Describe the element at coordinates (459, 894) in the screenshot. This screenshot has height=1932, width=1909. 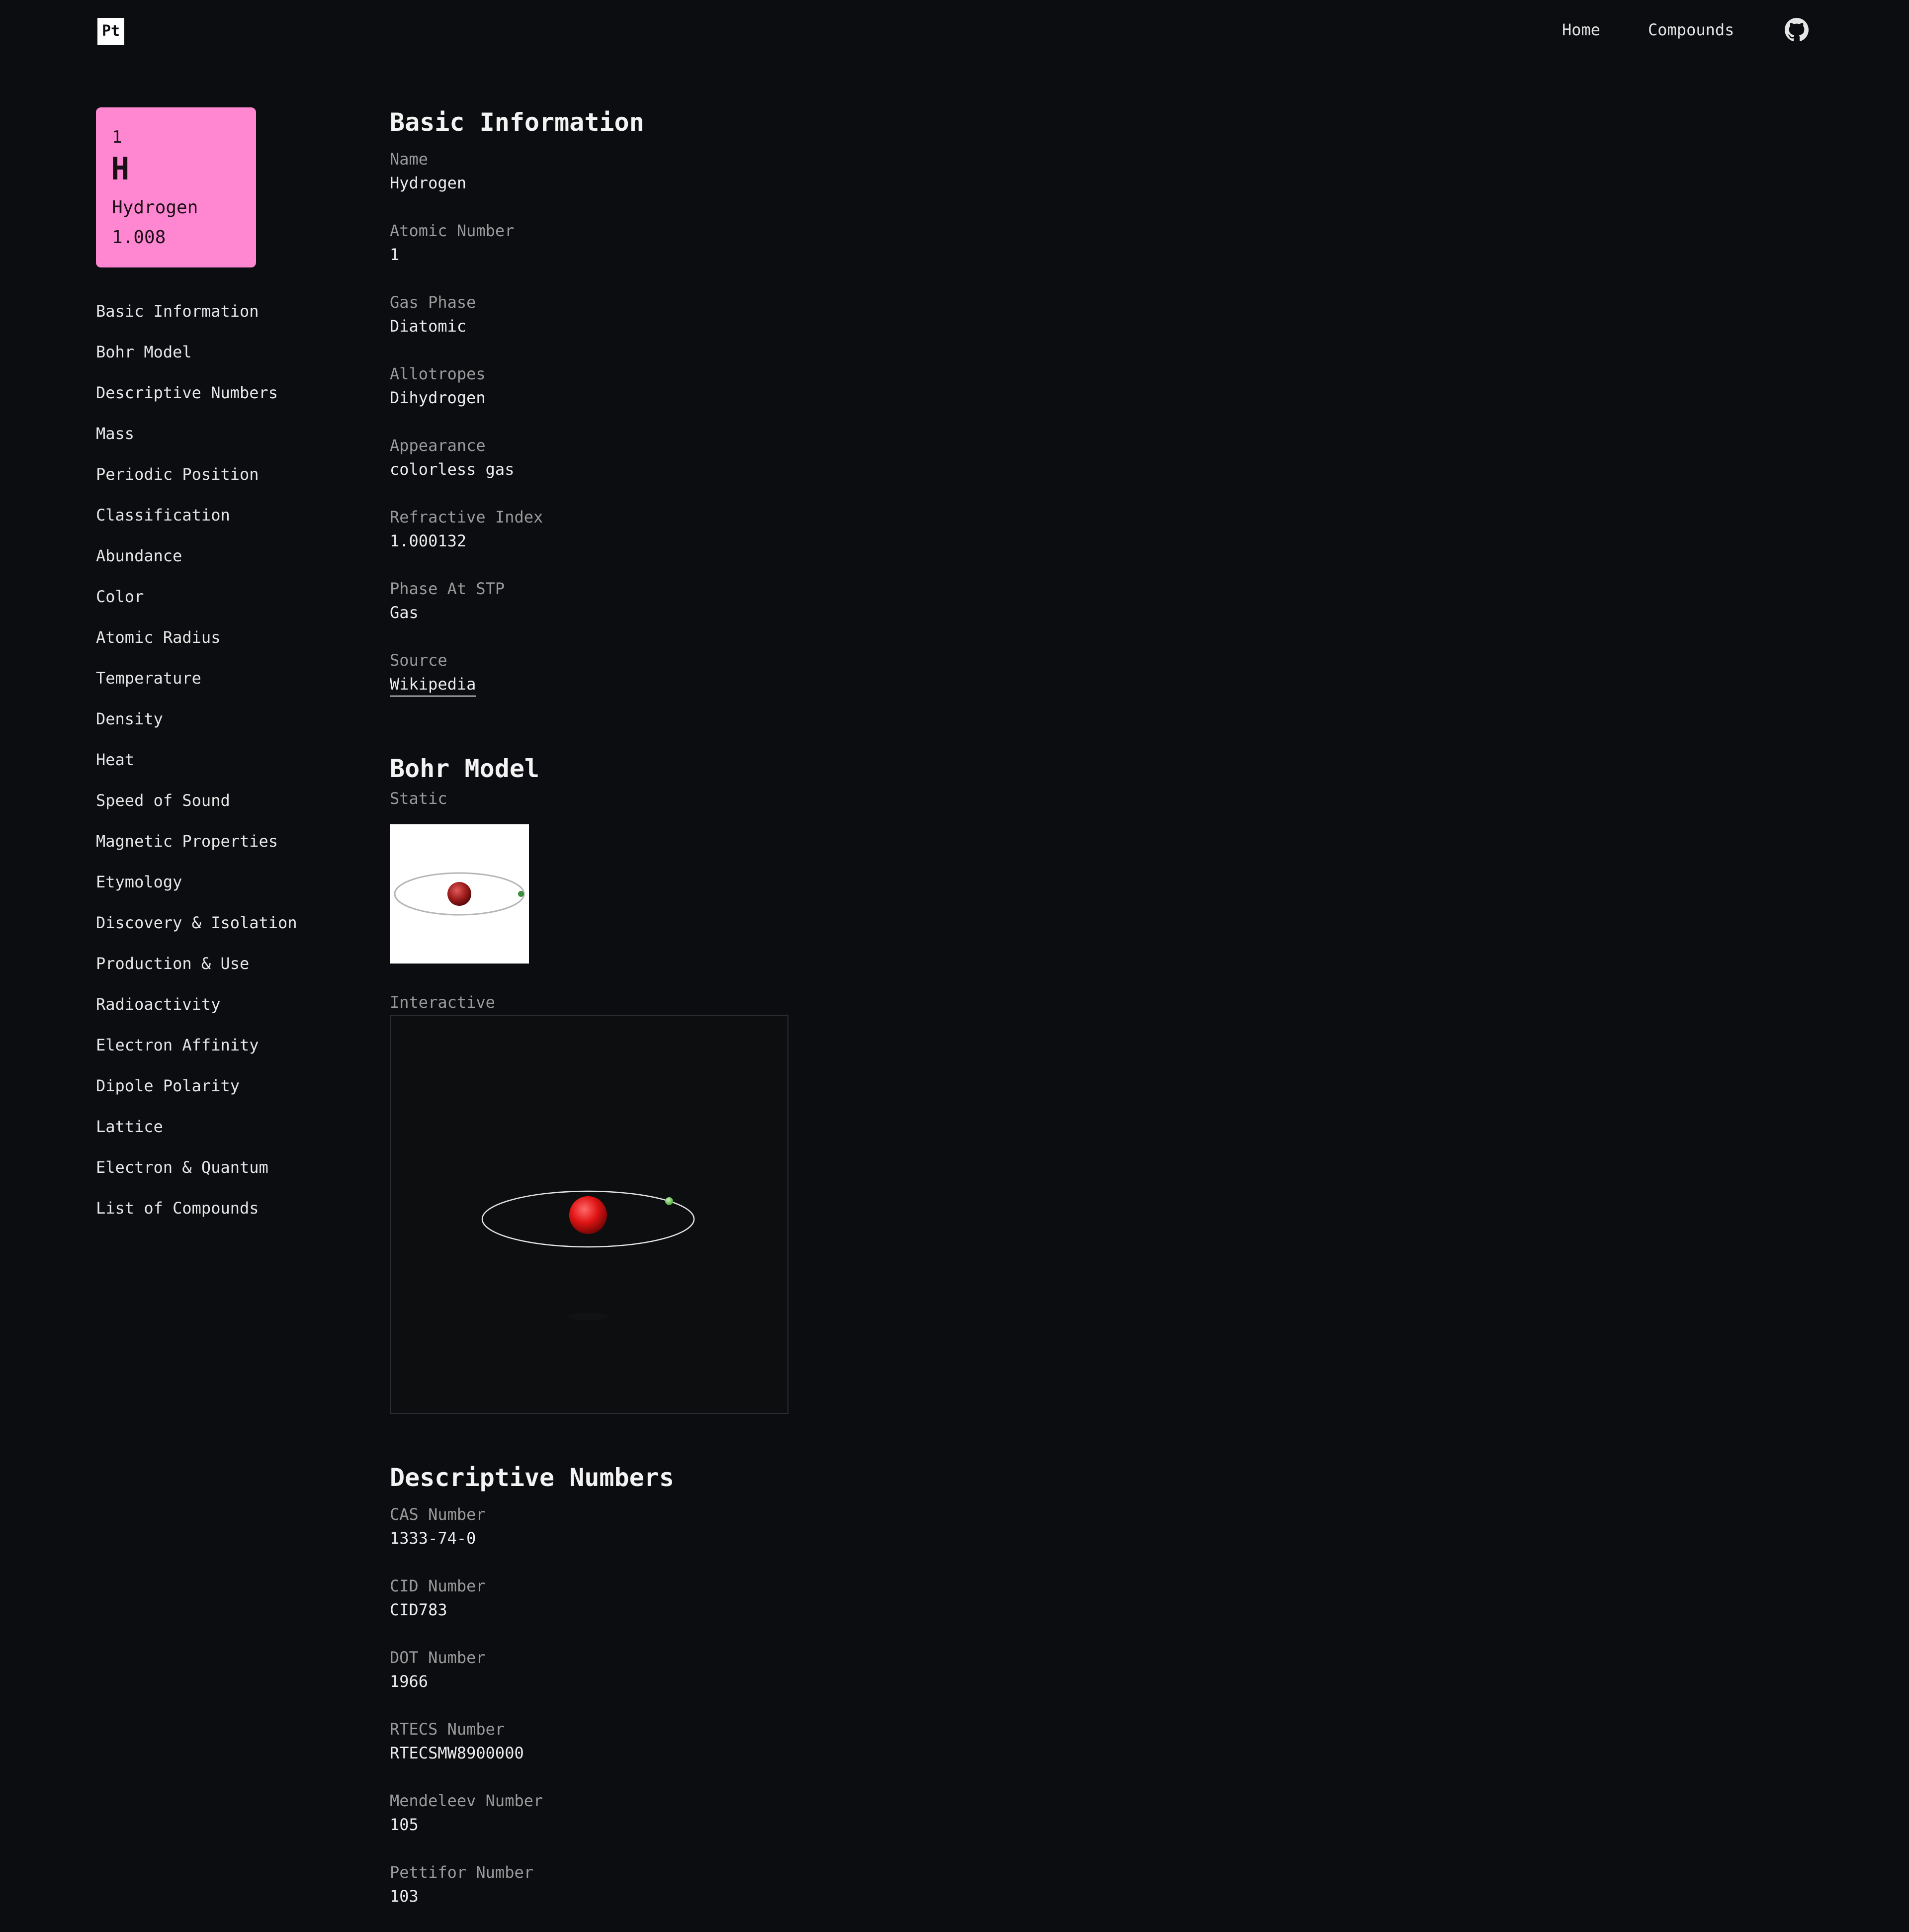
I see `static-bohr-model-image` at that location.